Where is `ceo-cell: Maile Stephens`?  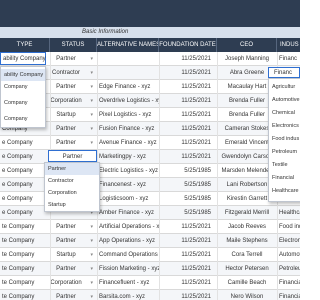
ceo-cell: Maile Stephens is located at coordinates (247, 241).